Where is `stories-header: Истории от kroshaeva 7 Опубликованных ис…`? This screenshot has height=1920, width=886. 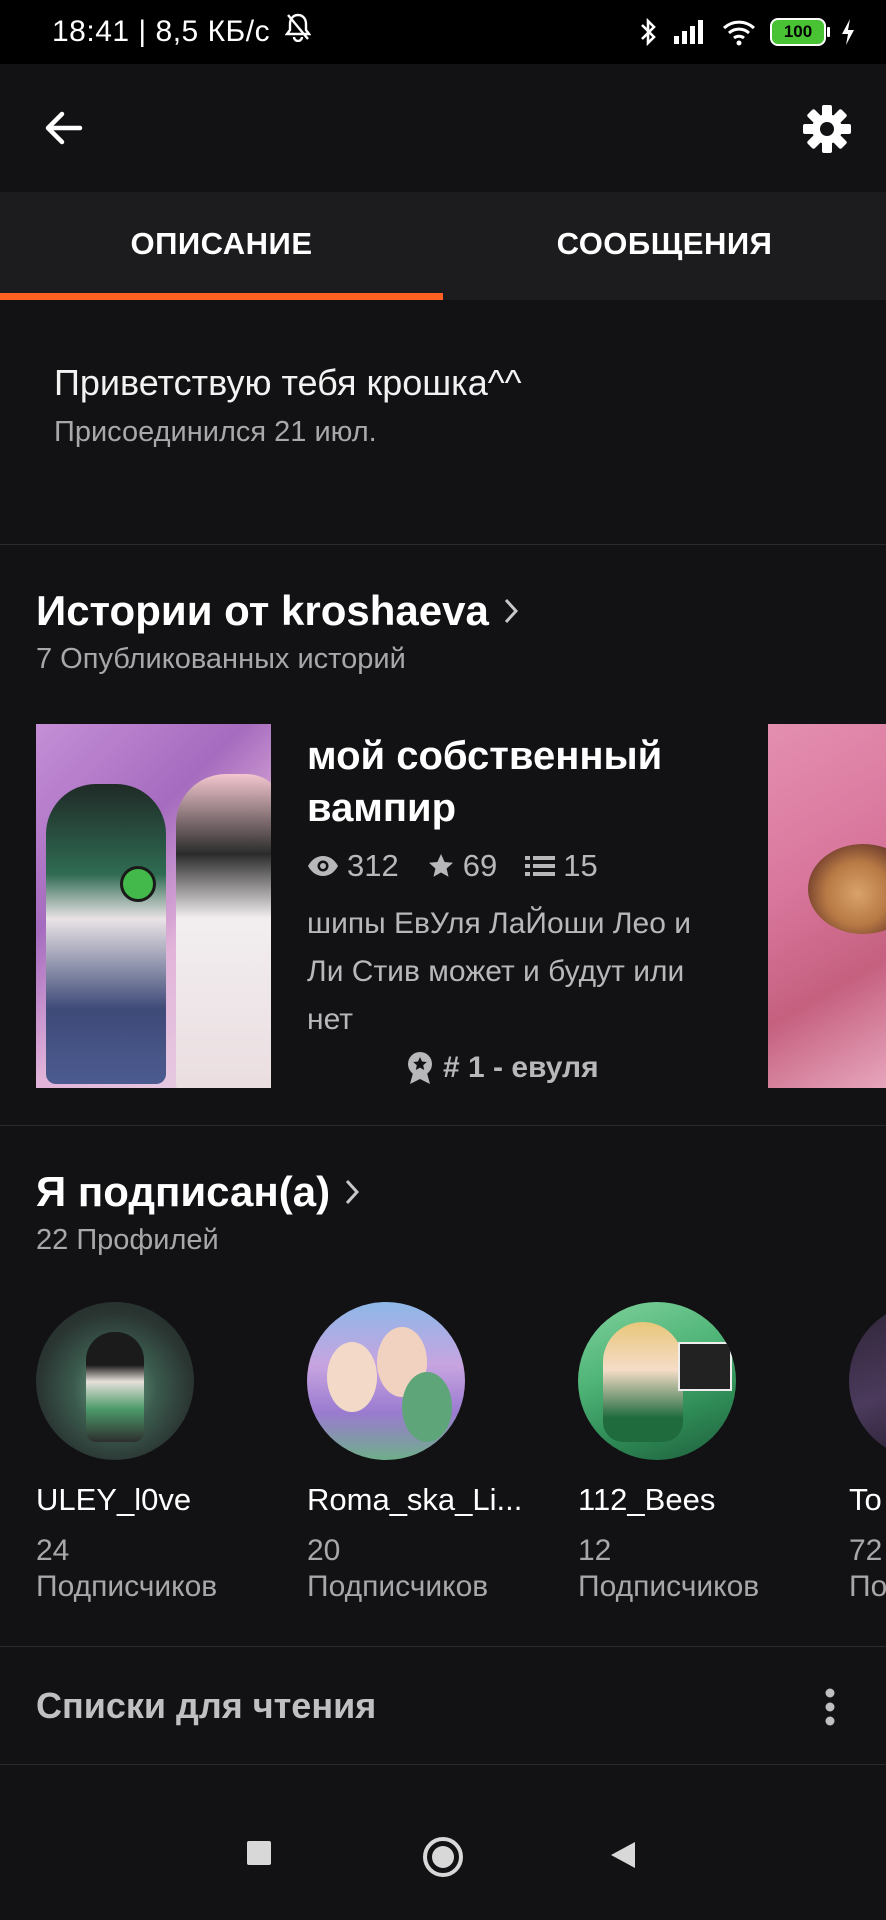
stories-header: Истории от kroshaeva 7 Опубликованных ис… is located at coordinates (277, 631).